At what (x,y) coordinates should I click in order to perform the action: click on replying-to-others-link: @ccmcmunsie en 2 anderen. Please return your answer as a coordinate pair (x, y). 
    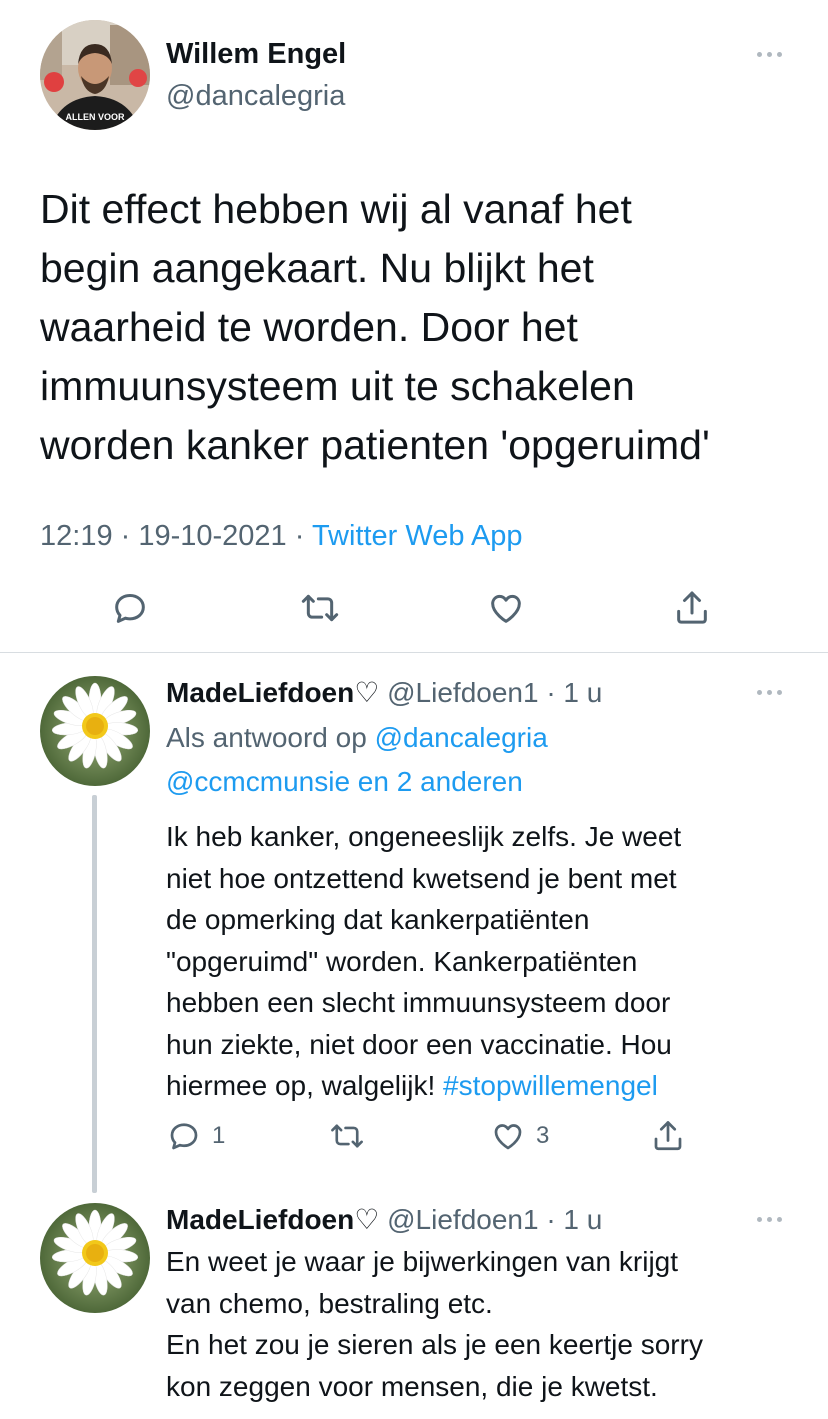
    Looking at the image, I should click on (344, 781).